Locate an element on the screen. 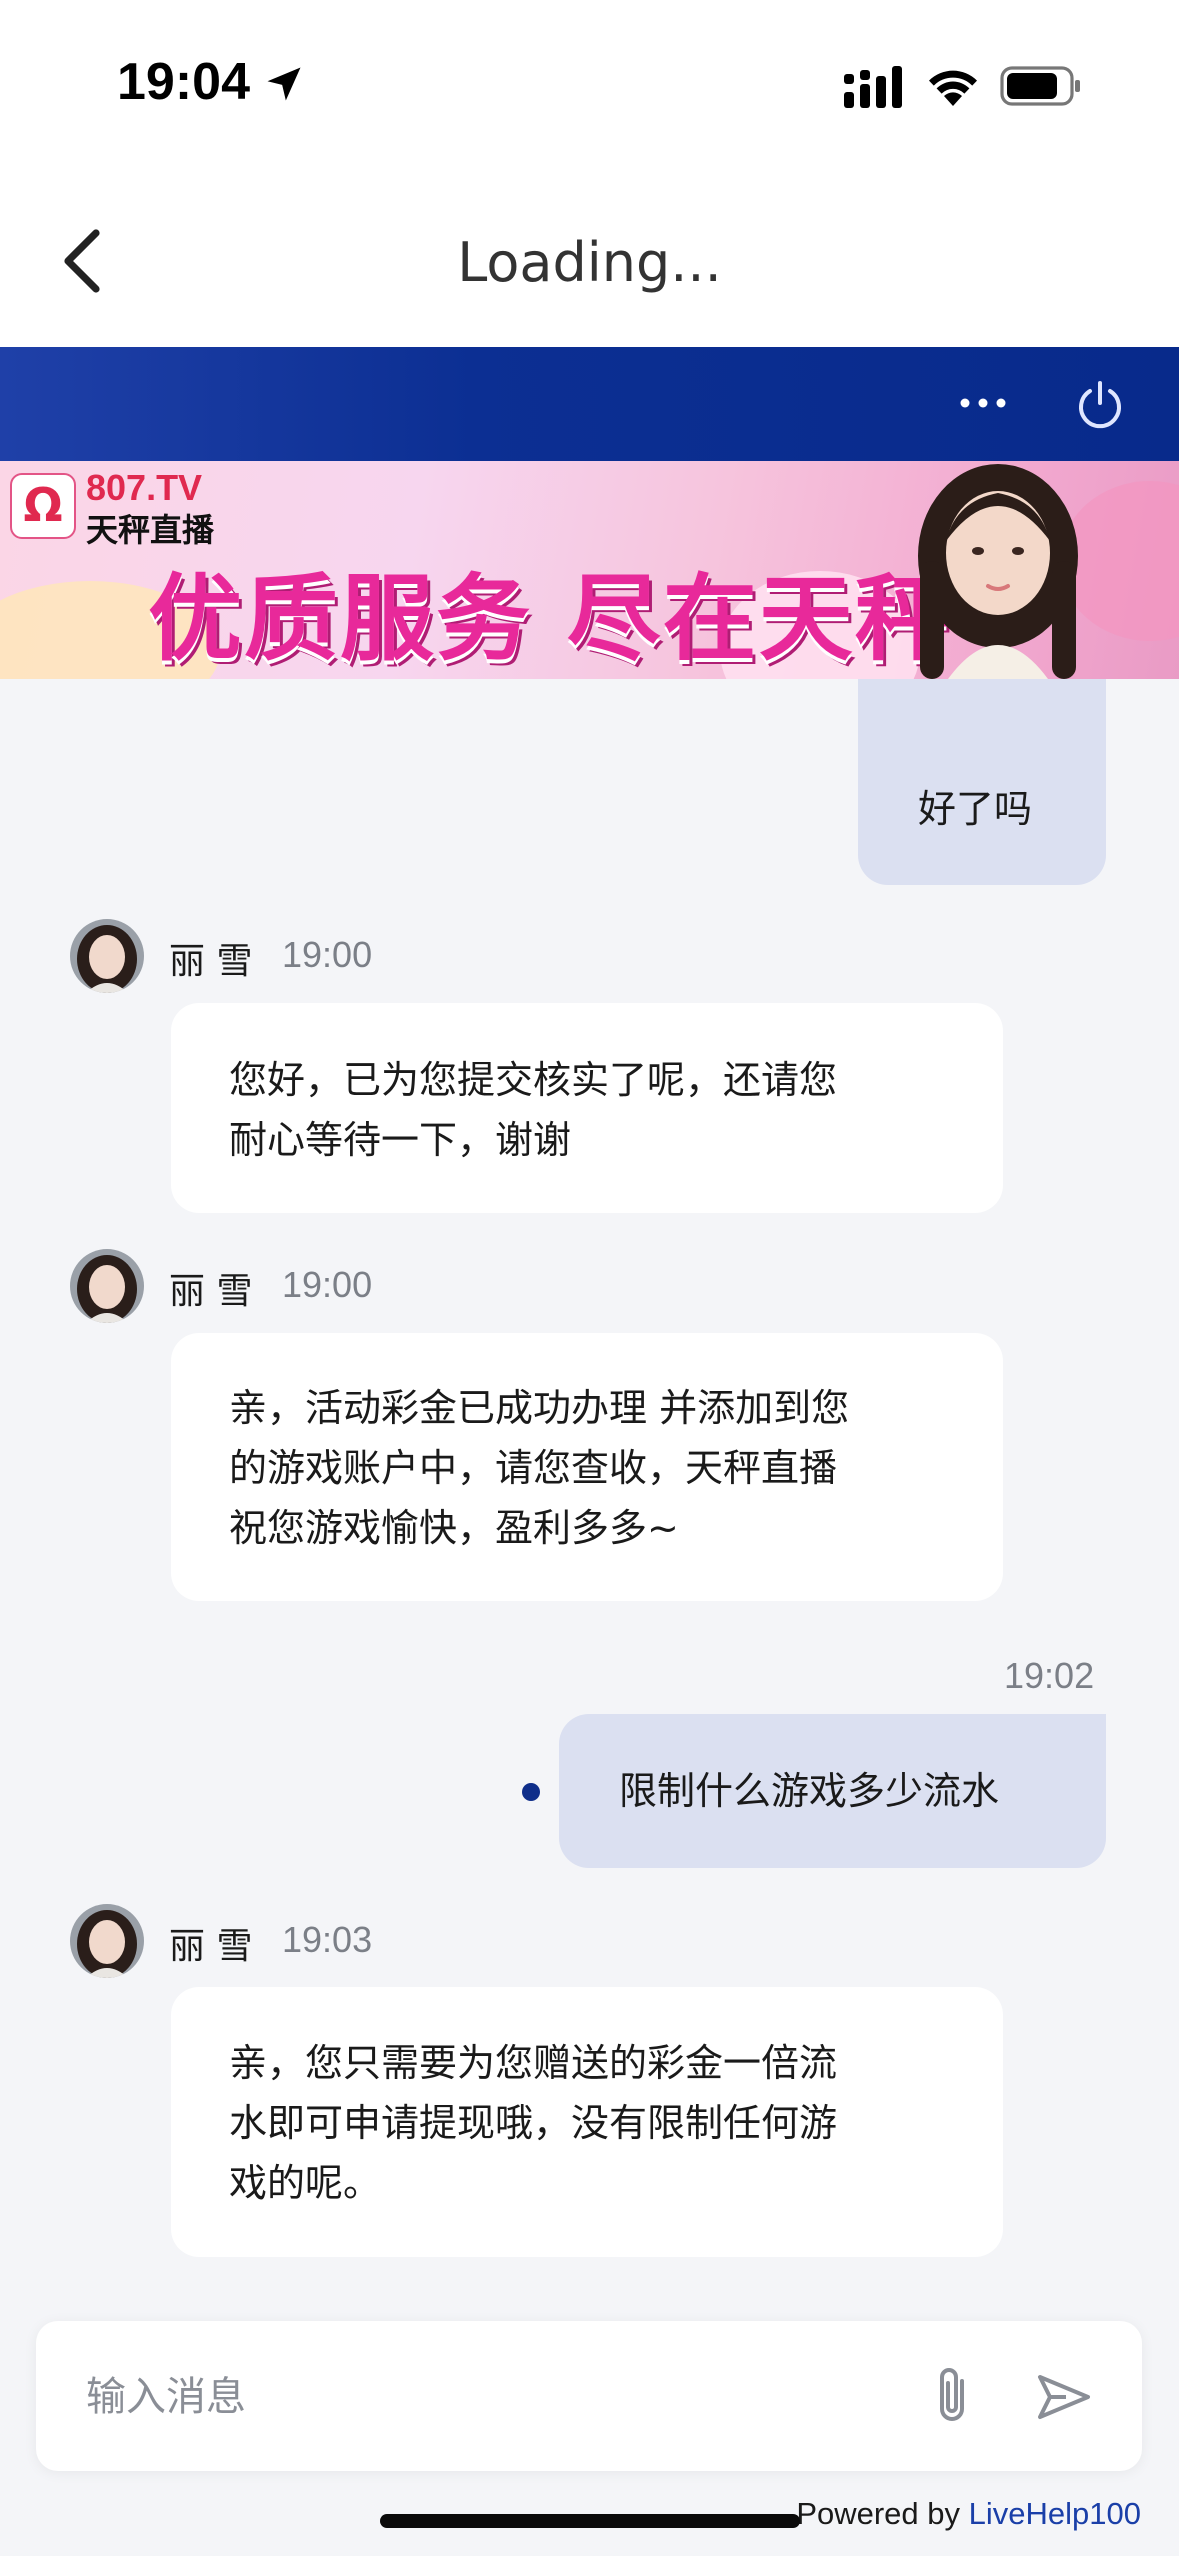 Image resolution: width=1179 pixels, height=2556 pixels. powered-prefix: Powered by is located at coordinates (882, 2513).